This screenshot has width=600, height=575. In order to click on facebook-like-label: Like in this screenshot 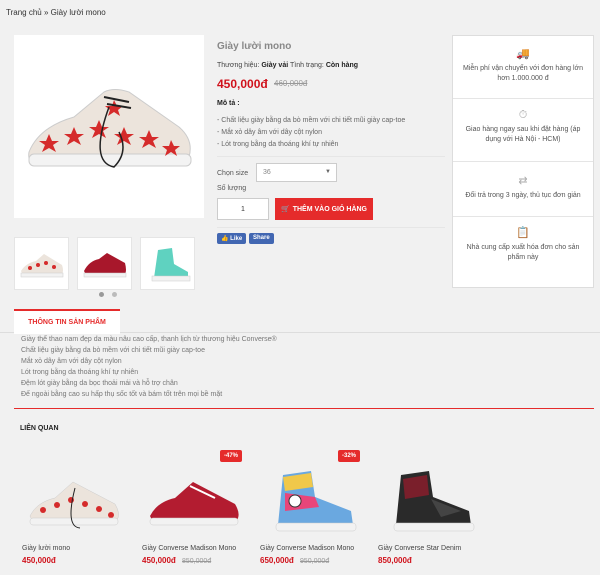, I will do `click(236, 239)`.